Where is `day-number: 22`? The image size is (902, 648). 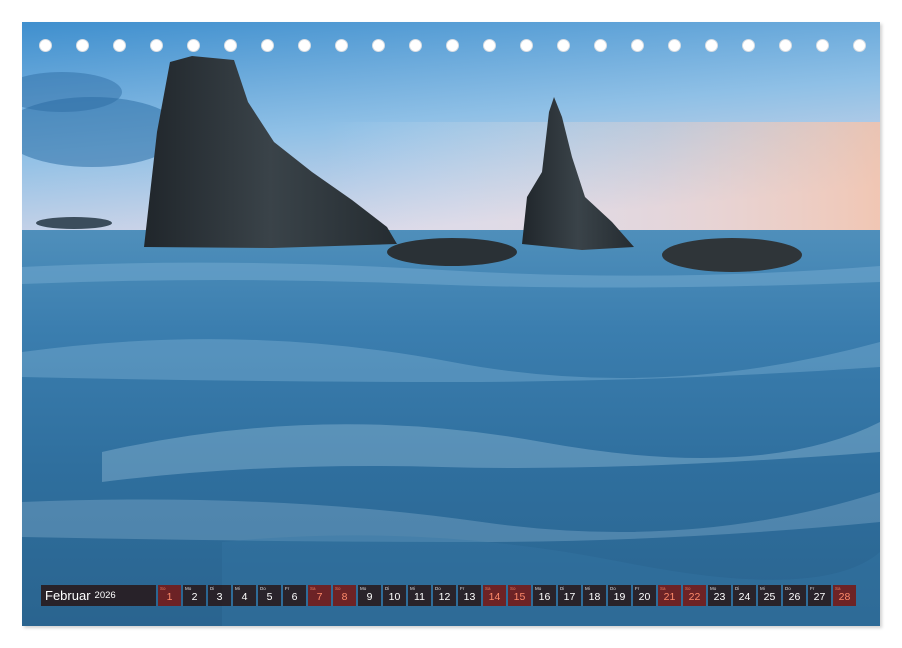 day-number: 22 is located at coordinates (694, 597).